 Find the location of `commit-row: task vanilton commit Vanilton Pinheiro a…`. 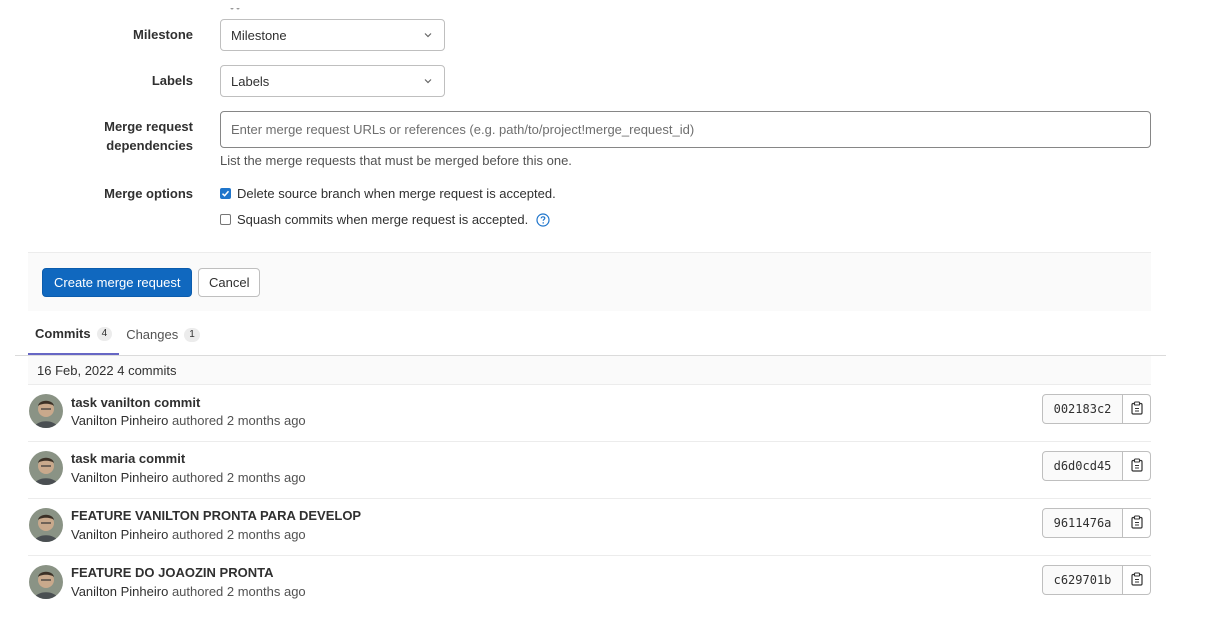

commit-row: task vanilton commit Vanilton Pinheiro a… is located at coordinates (589, 413).